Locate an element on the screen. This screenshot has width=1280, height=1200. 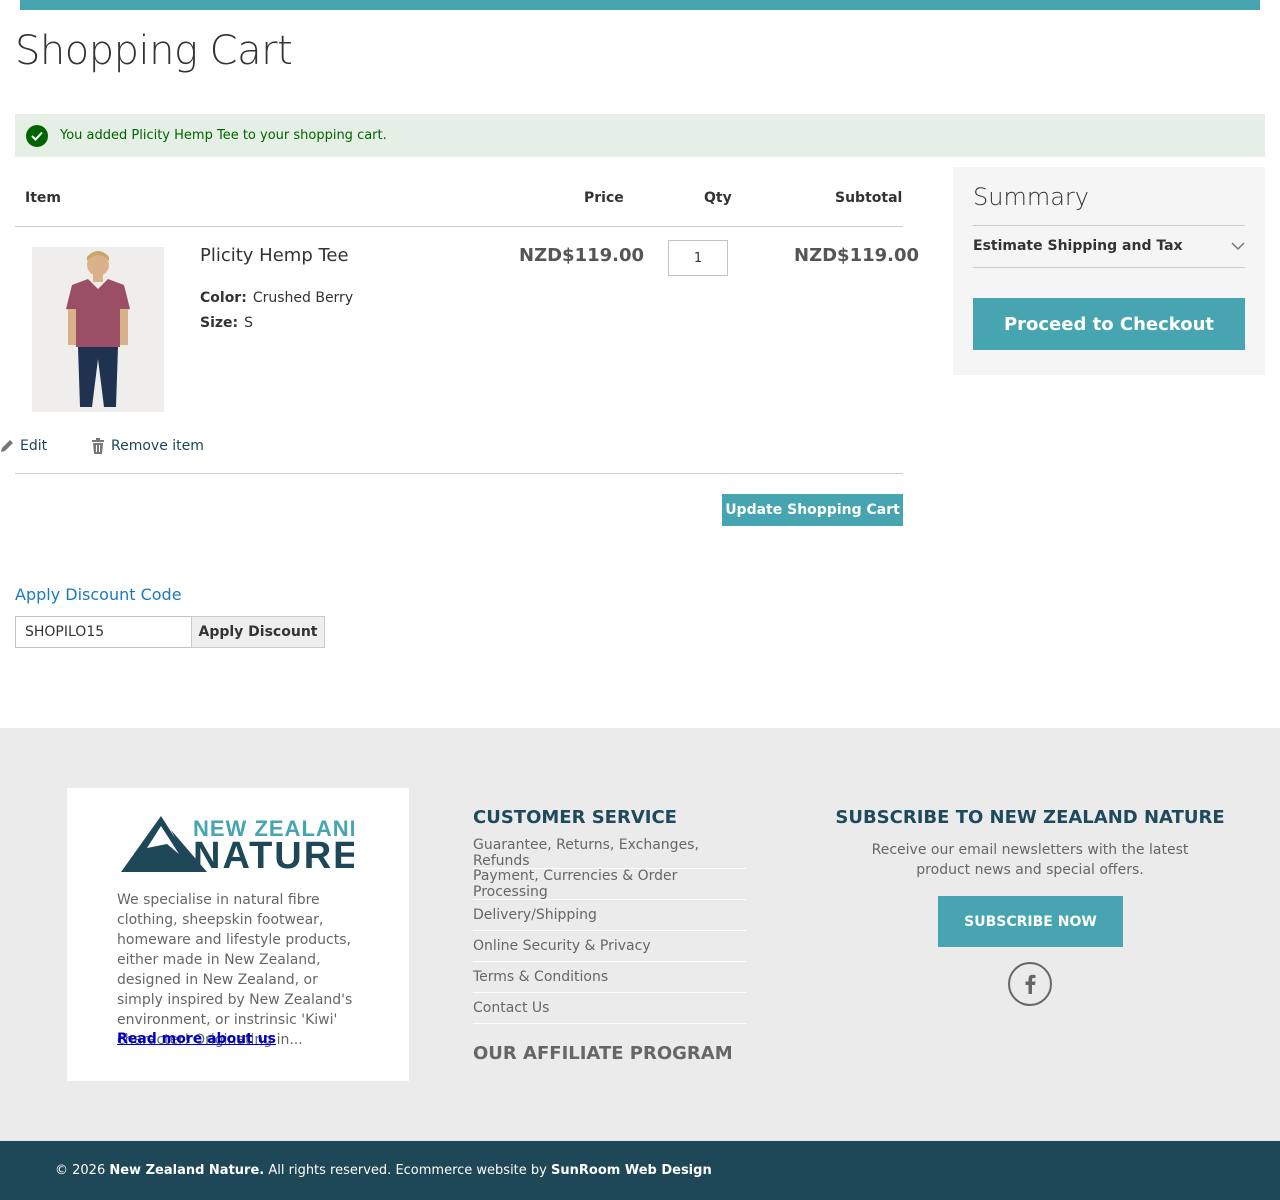
product-image is located at coordinates (98, 329).